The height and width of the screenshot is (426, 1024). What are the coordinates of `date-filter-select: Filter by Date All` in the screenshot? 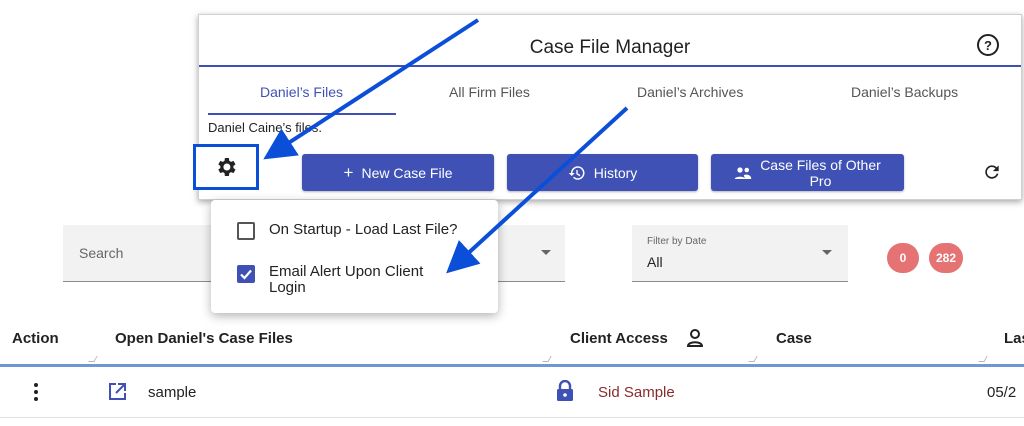 It's located at (740, 253).